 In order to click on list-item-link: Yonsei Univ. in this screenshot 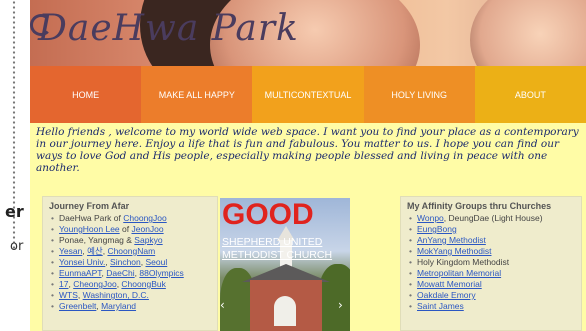, I will do `click(82, 262)`.